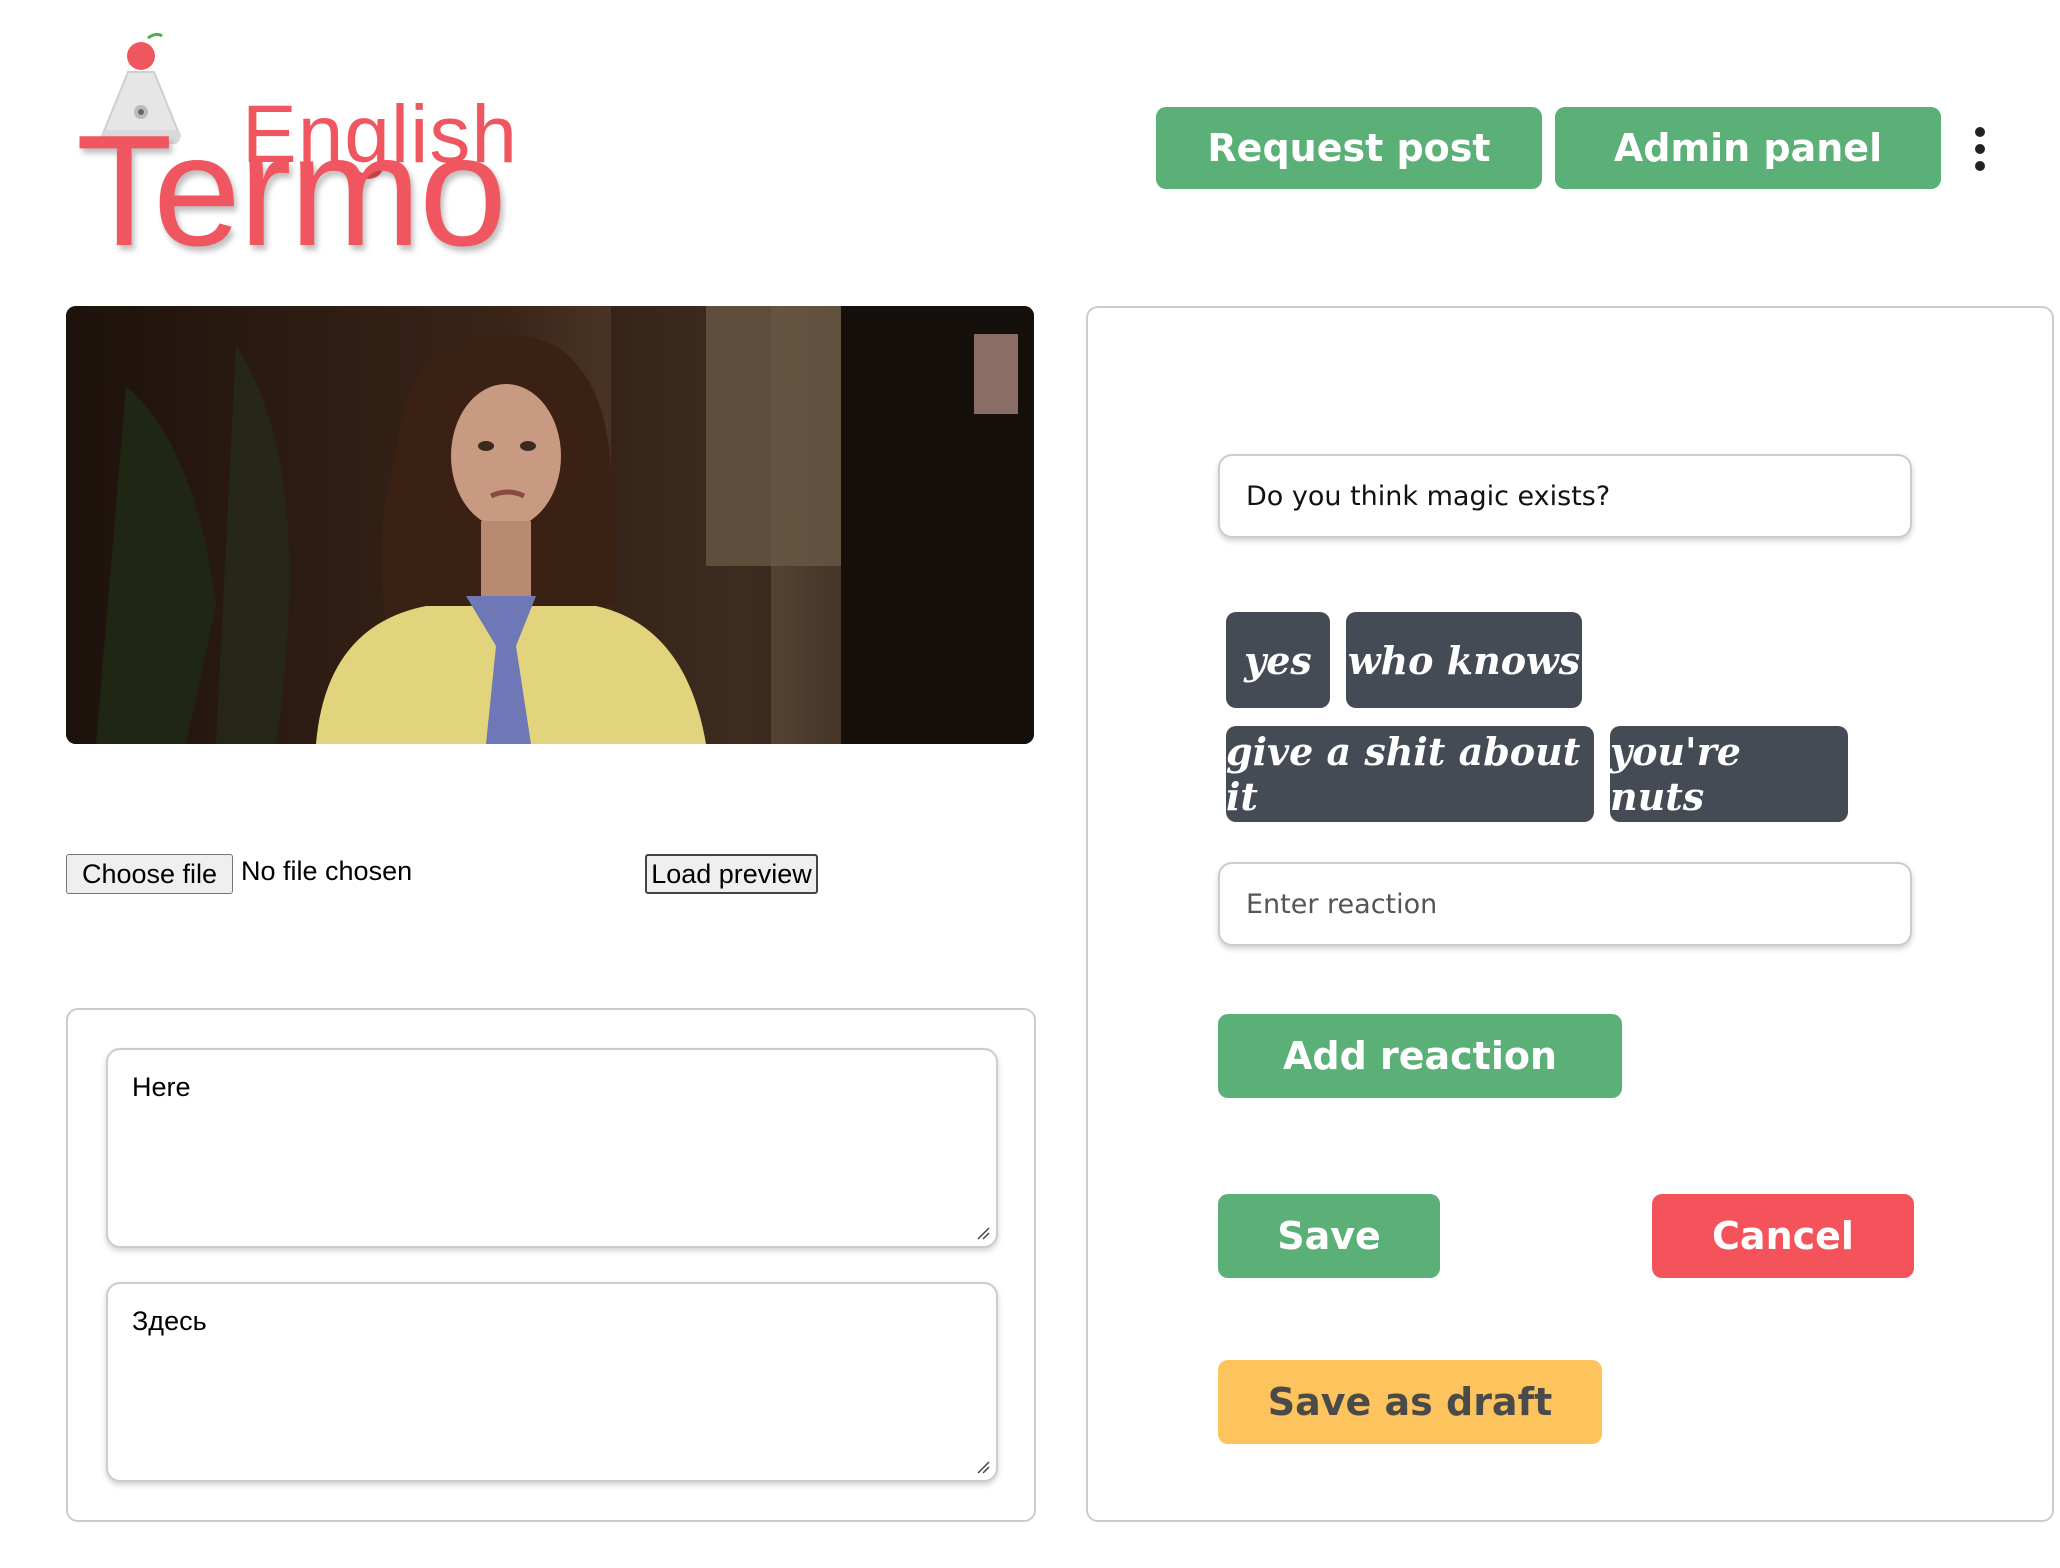 This screenshot has width=2060, height=1568. I want to click on load-preview-button: Load preview, so click(731, 874).